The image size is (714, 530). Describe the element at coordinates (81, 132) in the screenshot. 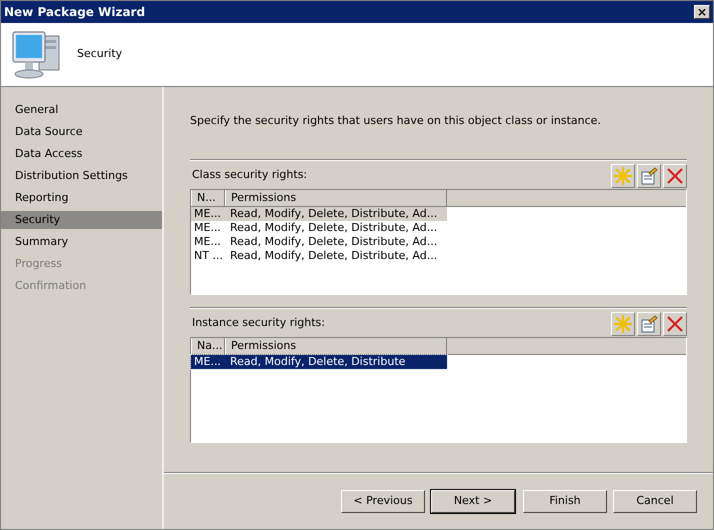

I see `sidebar-item: Data Source` at that location.